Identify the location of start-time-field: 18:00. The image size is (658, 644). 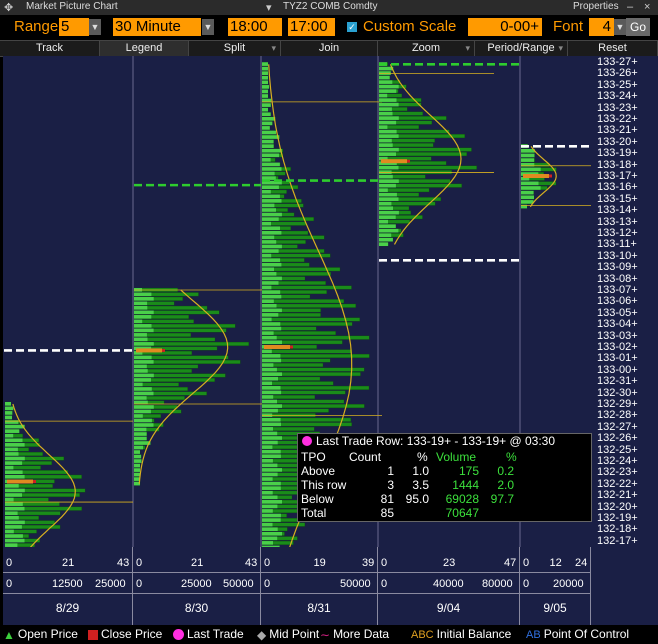
(255, 27).